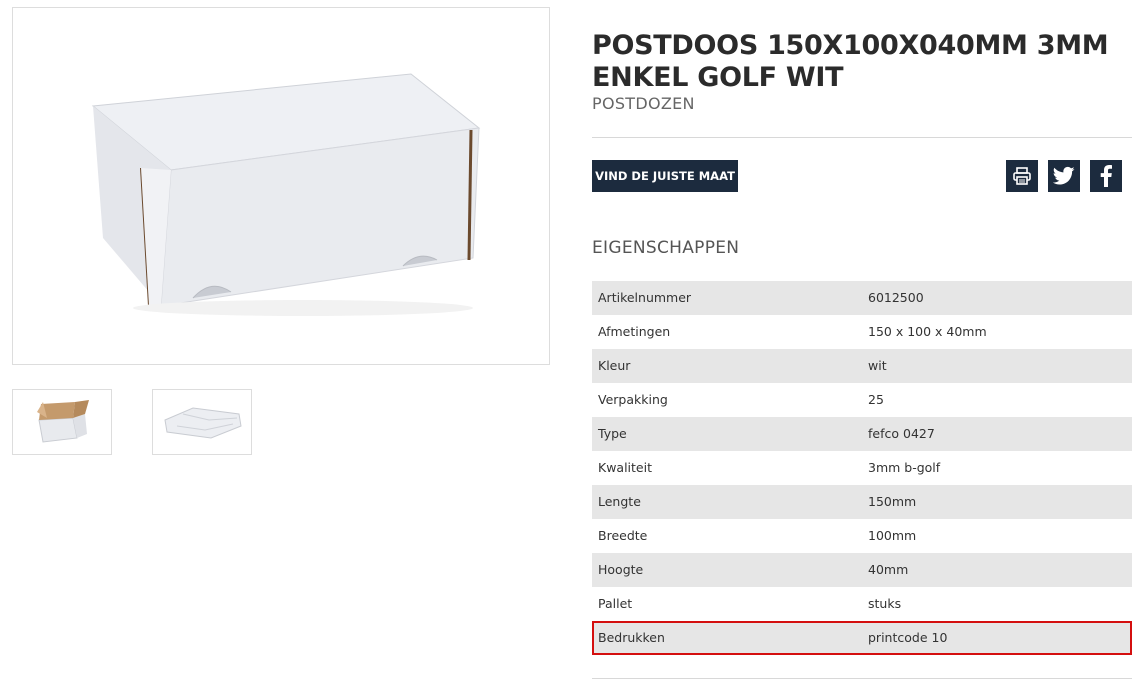  What do you see at coordinates (862, 570) in the screenshot?
I see `table-row-hoogte: Hoogte 40mm` at bounding box center [862, 570].